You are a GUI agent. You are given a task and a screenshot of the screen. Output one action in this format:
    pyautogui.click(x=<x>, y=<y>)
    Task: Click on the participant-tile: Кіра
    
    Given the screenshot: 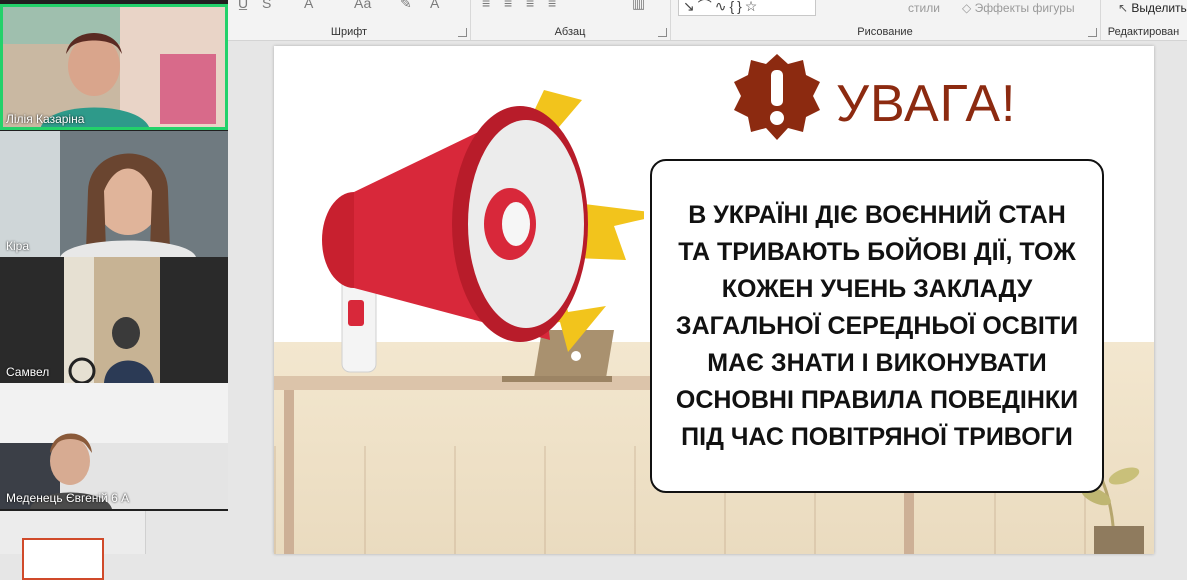 What is the action you would take?
    pyautogui.click(x=114, y=194)
    